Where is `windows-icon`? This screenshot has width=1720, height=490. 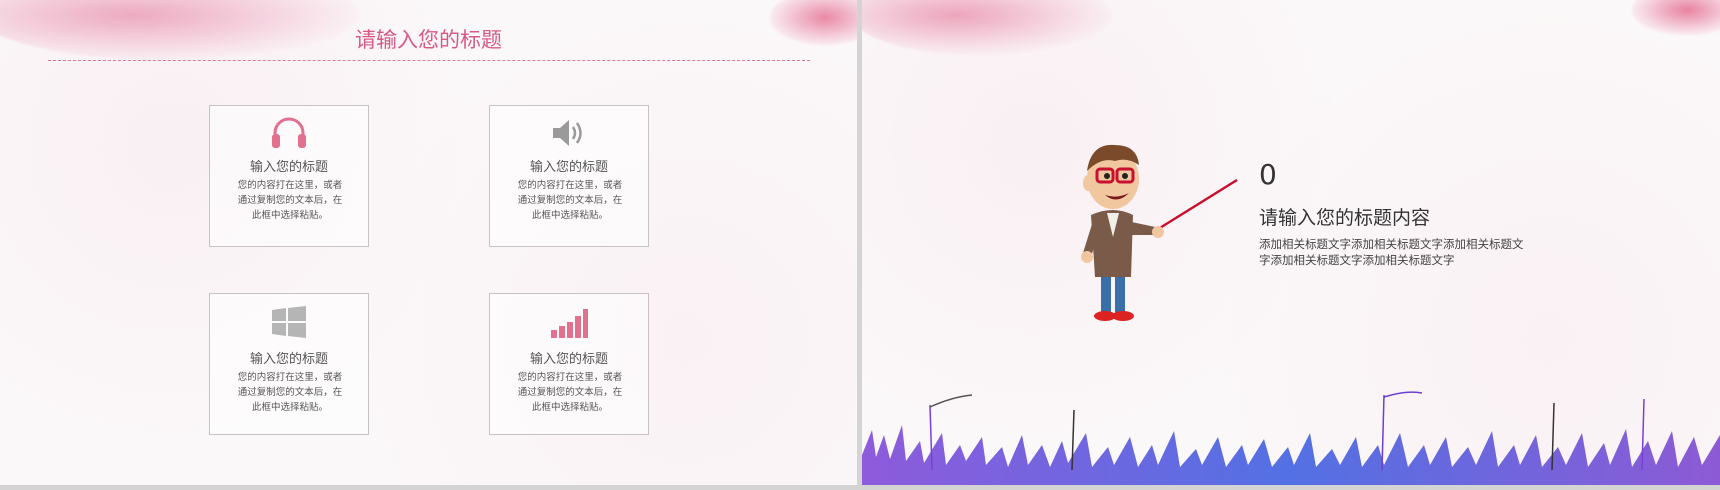 windows-icon is located at coordinates (289, 324).